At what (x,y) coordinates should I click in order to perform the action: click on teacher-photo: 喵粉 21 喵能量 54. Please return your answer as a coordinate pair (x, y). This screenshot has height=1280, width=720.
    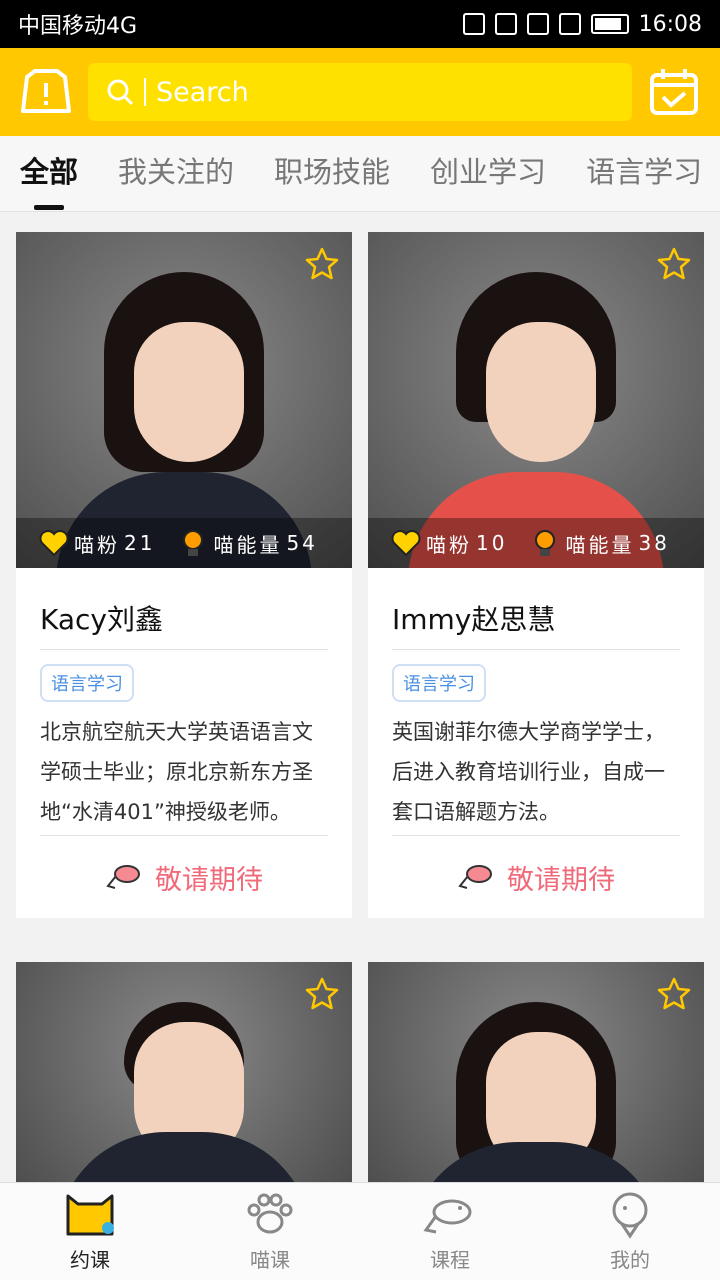
    Looking at the image, I should click on (184, 400).